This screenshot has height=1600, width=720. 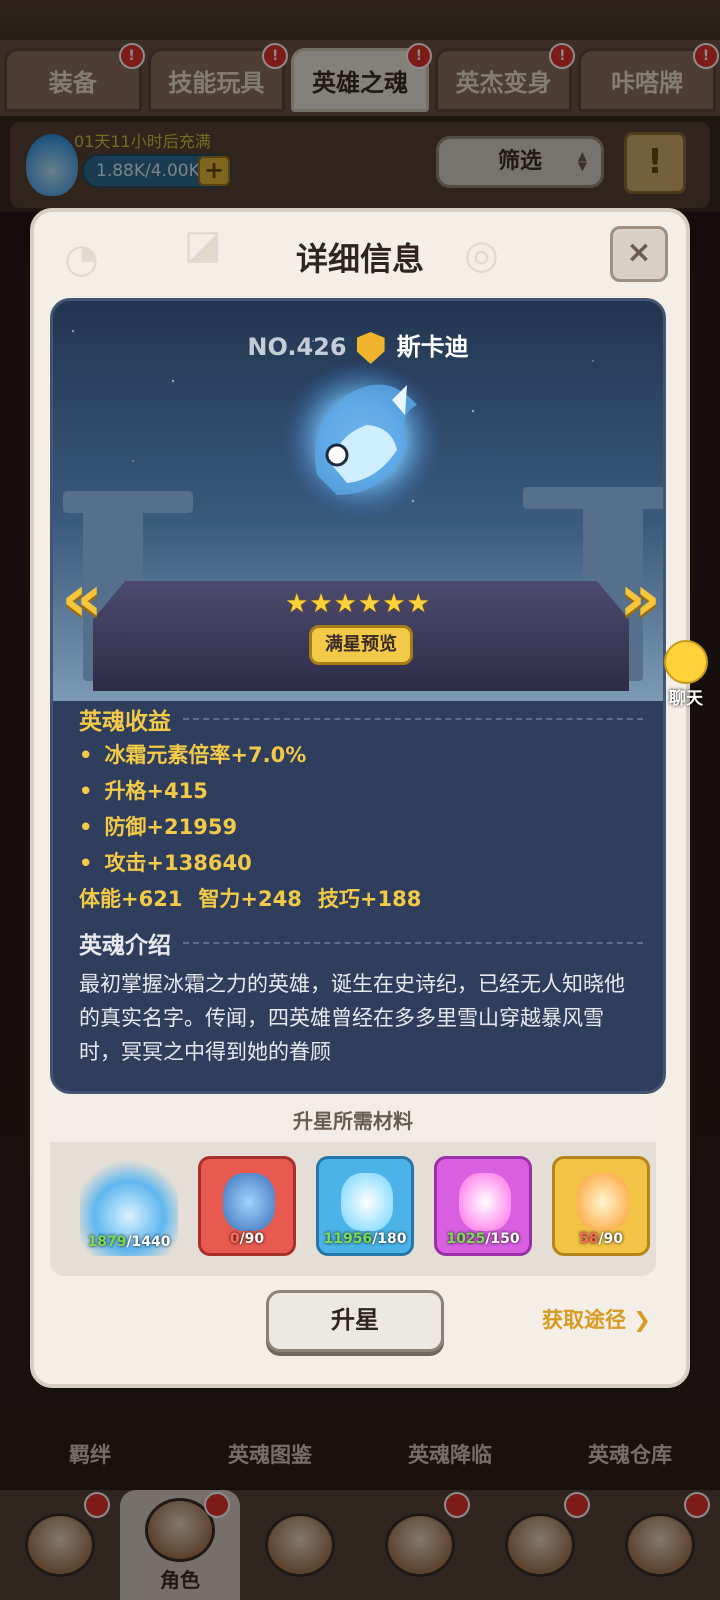 I want to click on count-have: 1025, so click(x=466, y=1239).